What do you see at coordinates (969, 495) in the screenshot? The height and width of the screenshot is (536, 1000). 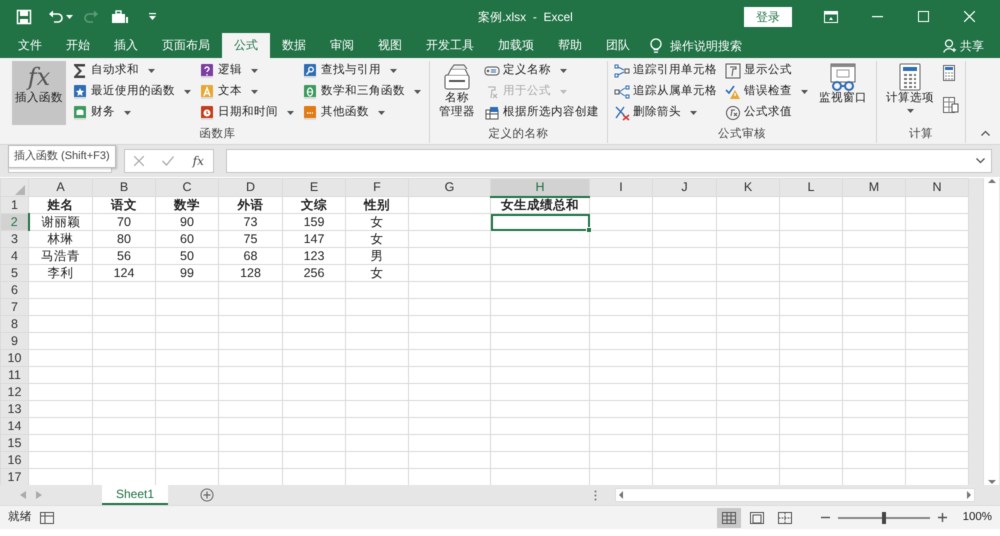 I see `scroll-right-icon` at bounding box center [969, 495].